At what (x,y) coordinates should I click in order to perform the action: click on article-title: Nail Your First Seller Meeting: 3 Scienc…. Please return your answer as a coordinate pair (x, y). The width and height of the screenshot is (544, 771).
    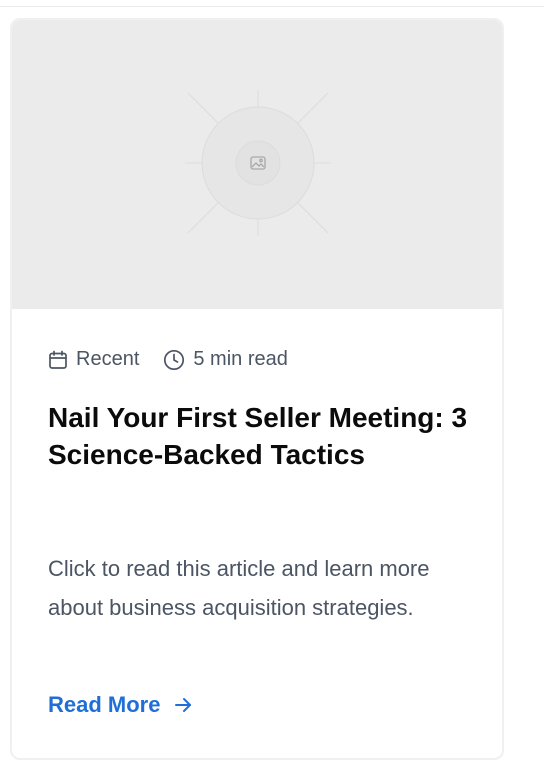
    Looking at the image, I should click on (263, 436).